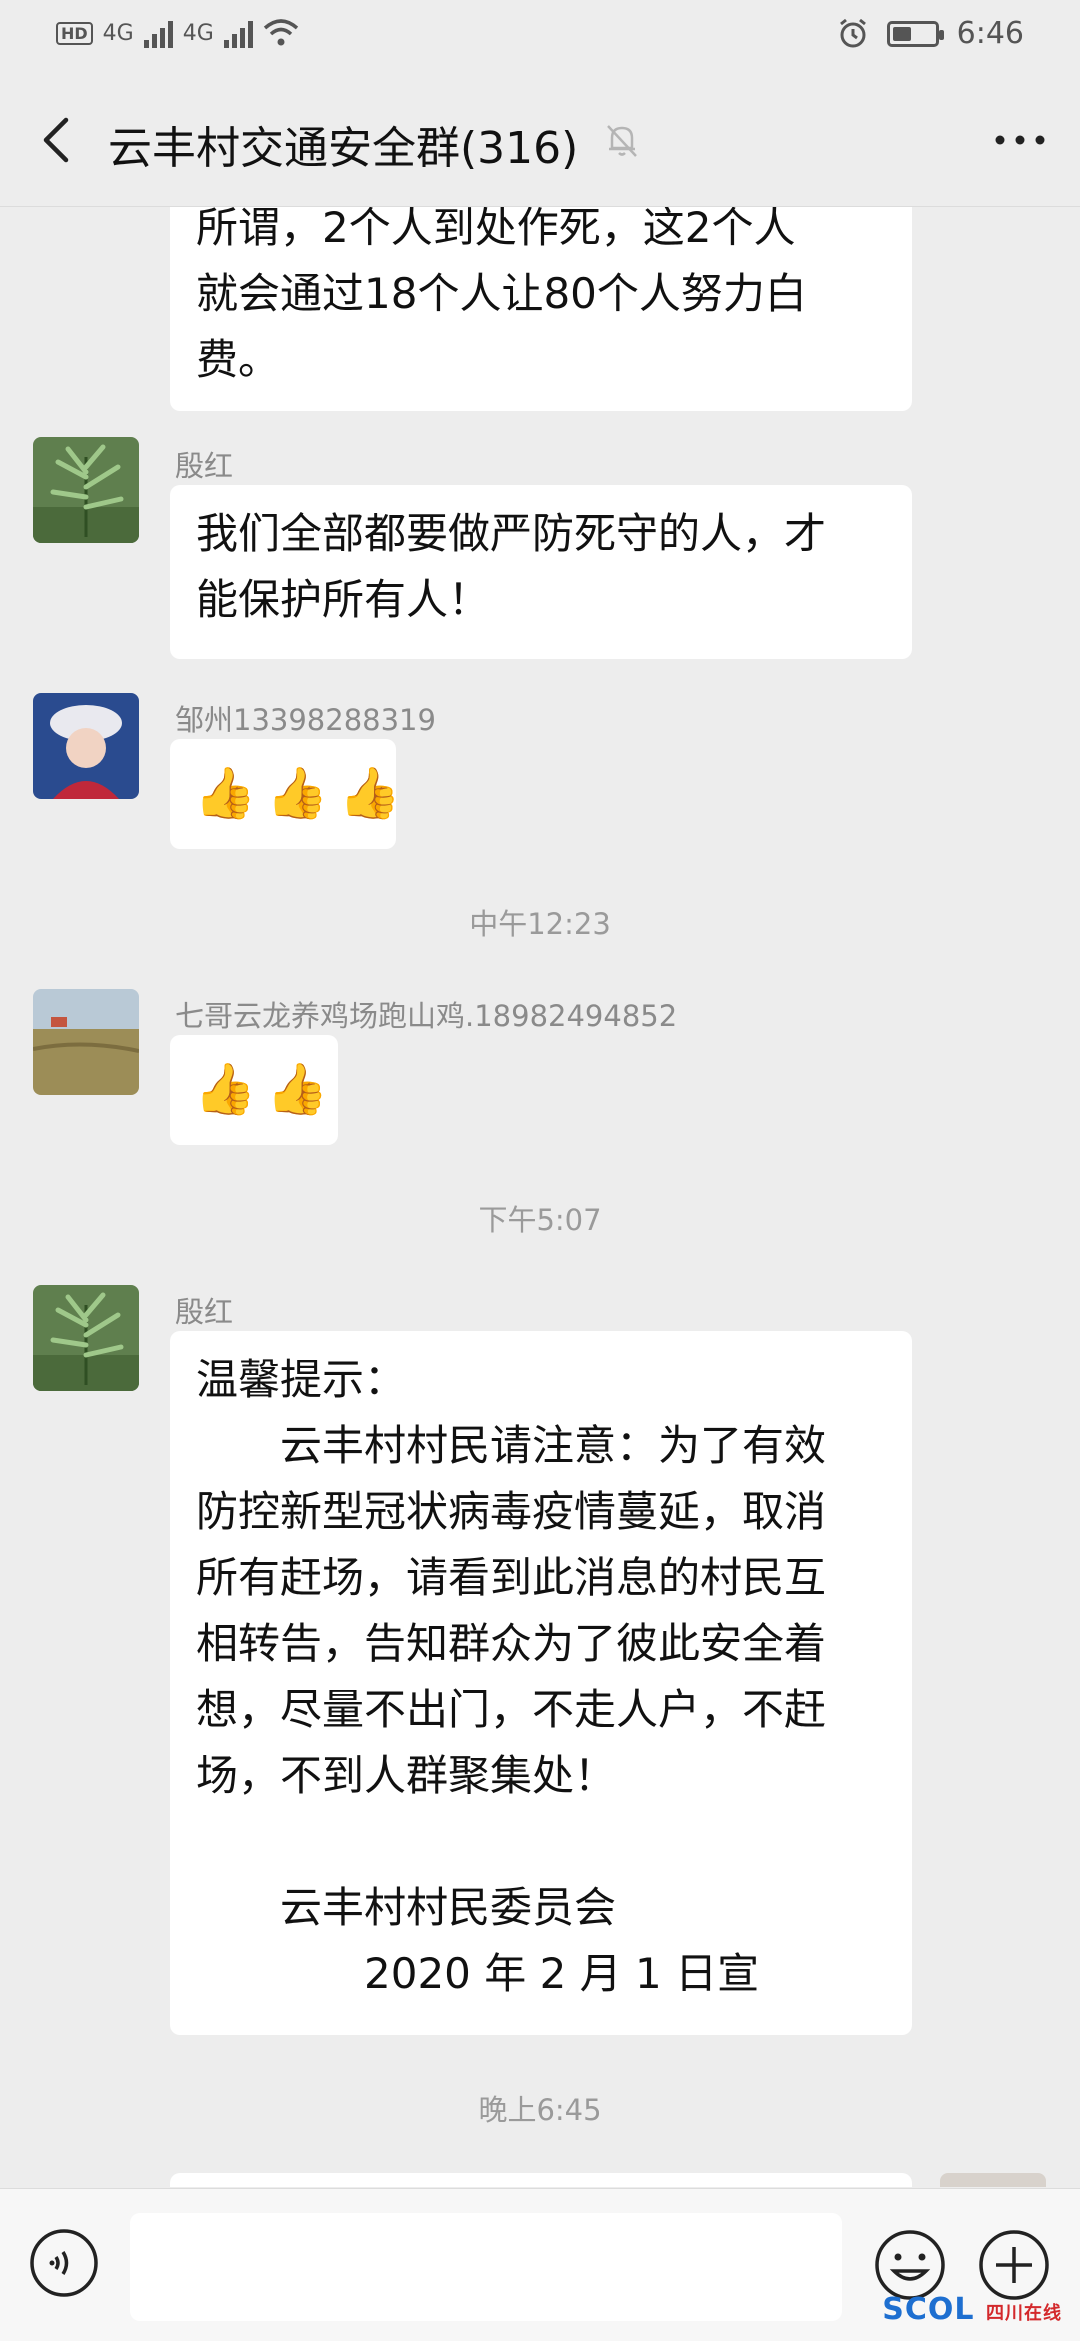 The image size is (1080, 2341). What do you see at coordinates (74, 33) in the screenshot?
I see `hd-icon: HD` at bounding box center [74, 33].